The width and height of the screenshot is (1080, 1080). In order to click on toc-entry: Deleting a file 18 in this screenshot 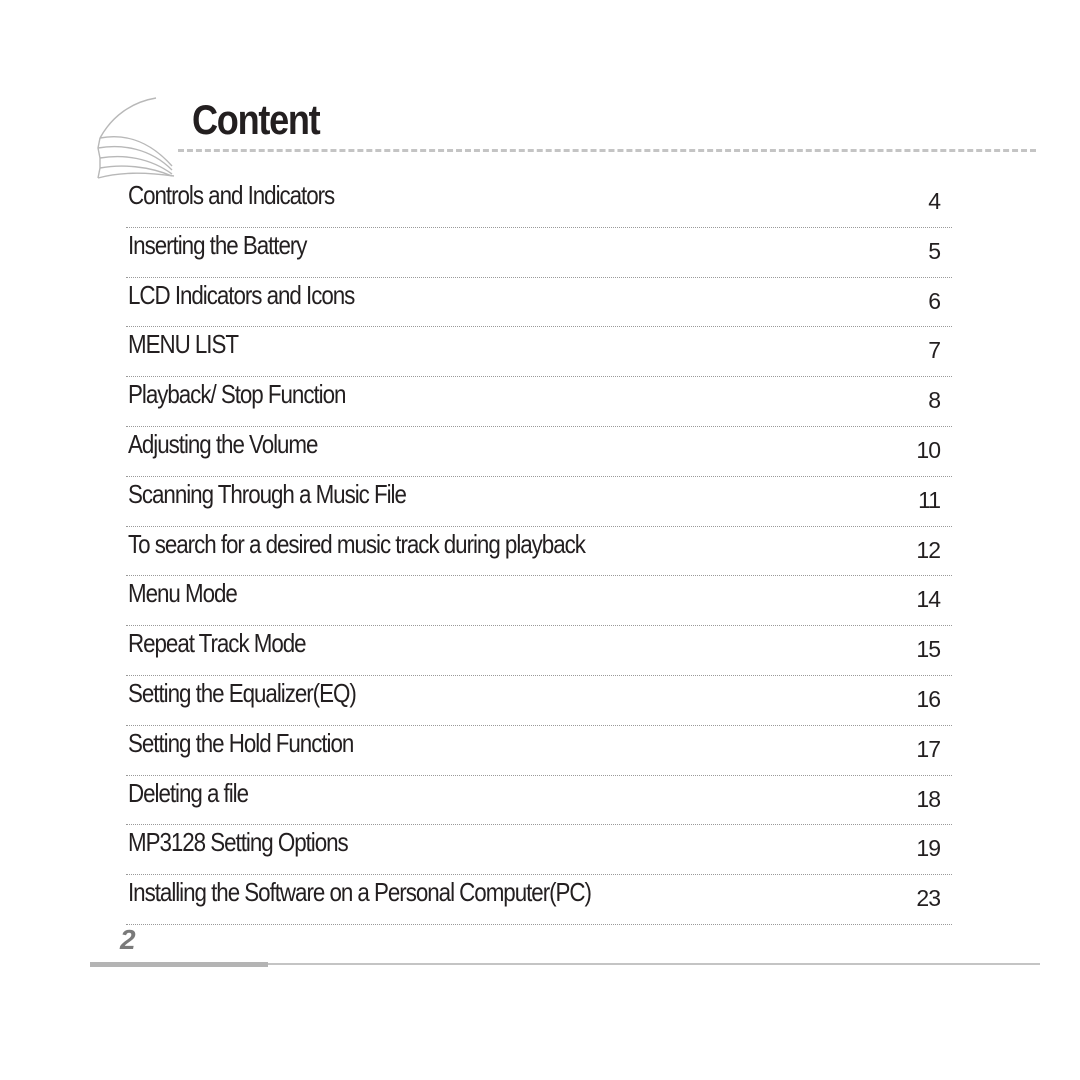, I will do `click(539, 801)`.